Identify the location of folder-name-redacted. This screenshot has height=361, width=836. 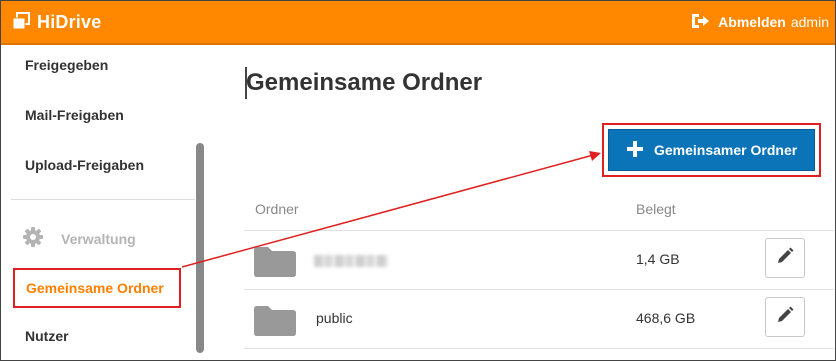
(351, 261).